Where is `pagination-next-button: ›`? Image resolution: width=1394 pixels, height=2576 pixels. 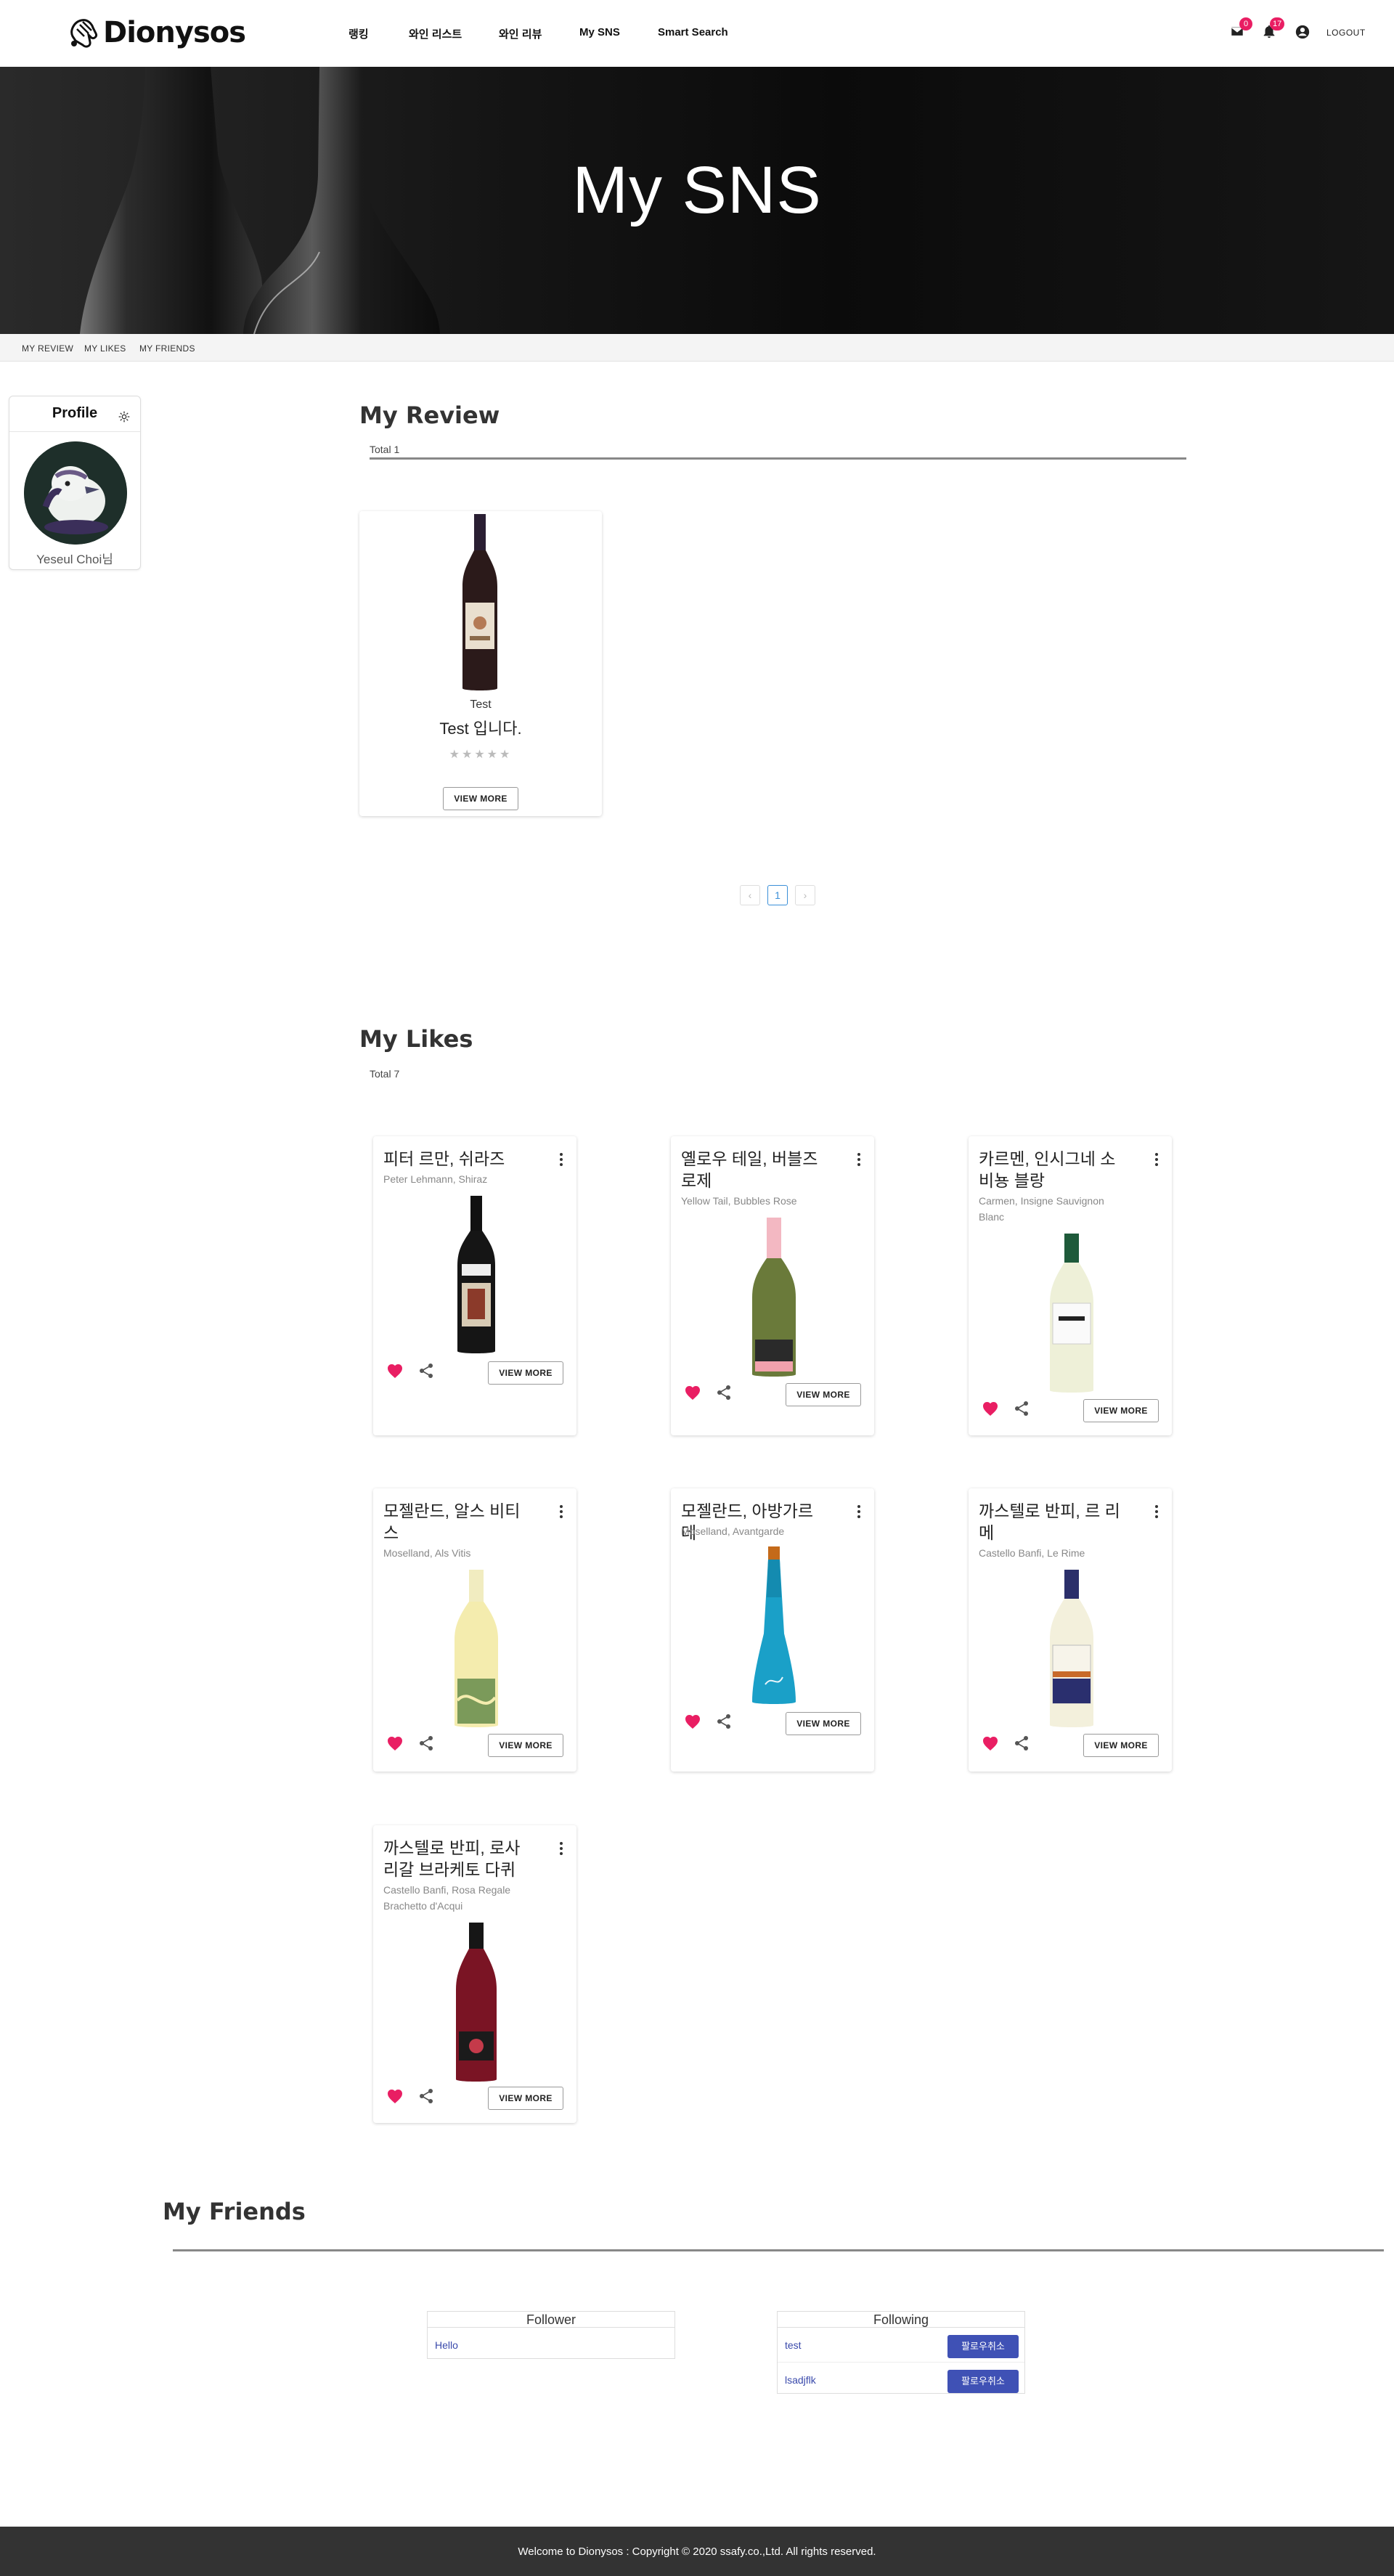 pagination-next-button: › is located at coordinates (805, 895).